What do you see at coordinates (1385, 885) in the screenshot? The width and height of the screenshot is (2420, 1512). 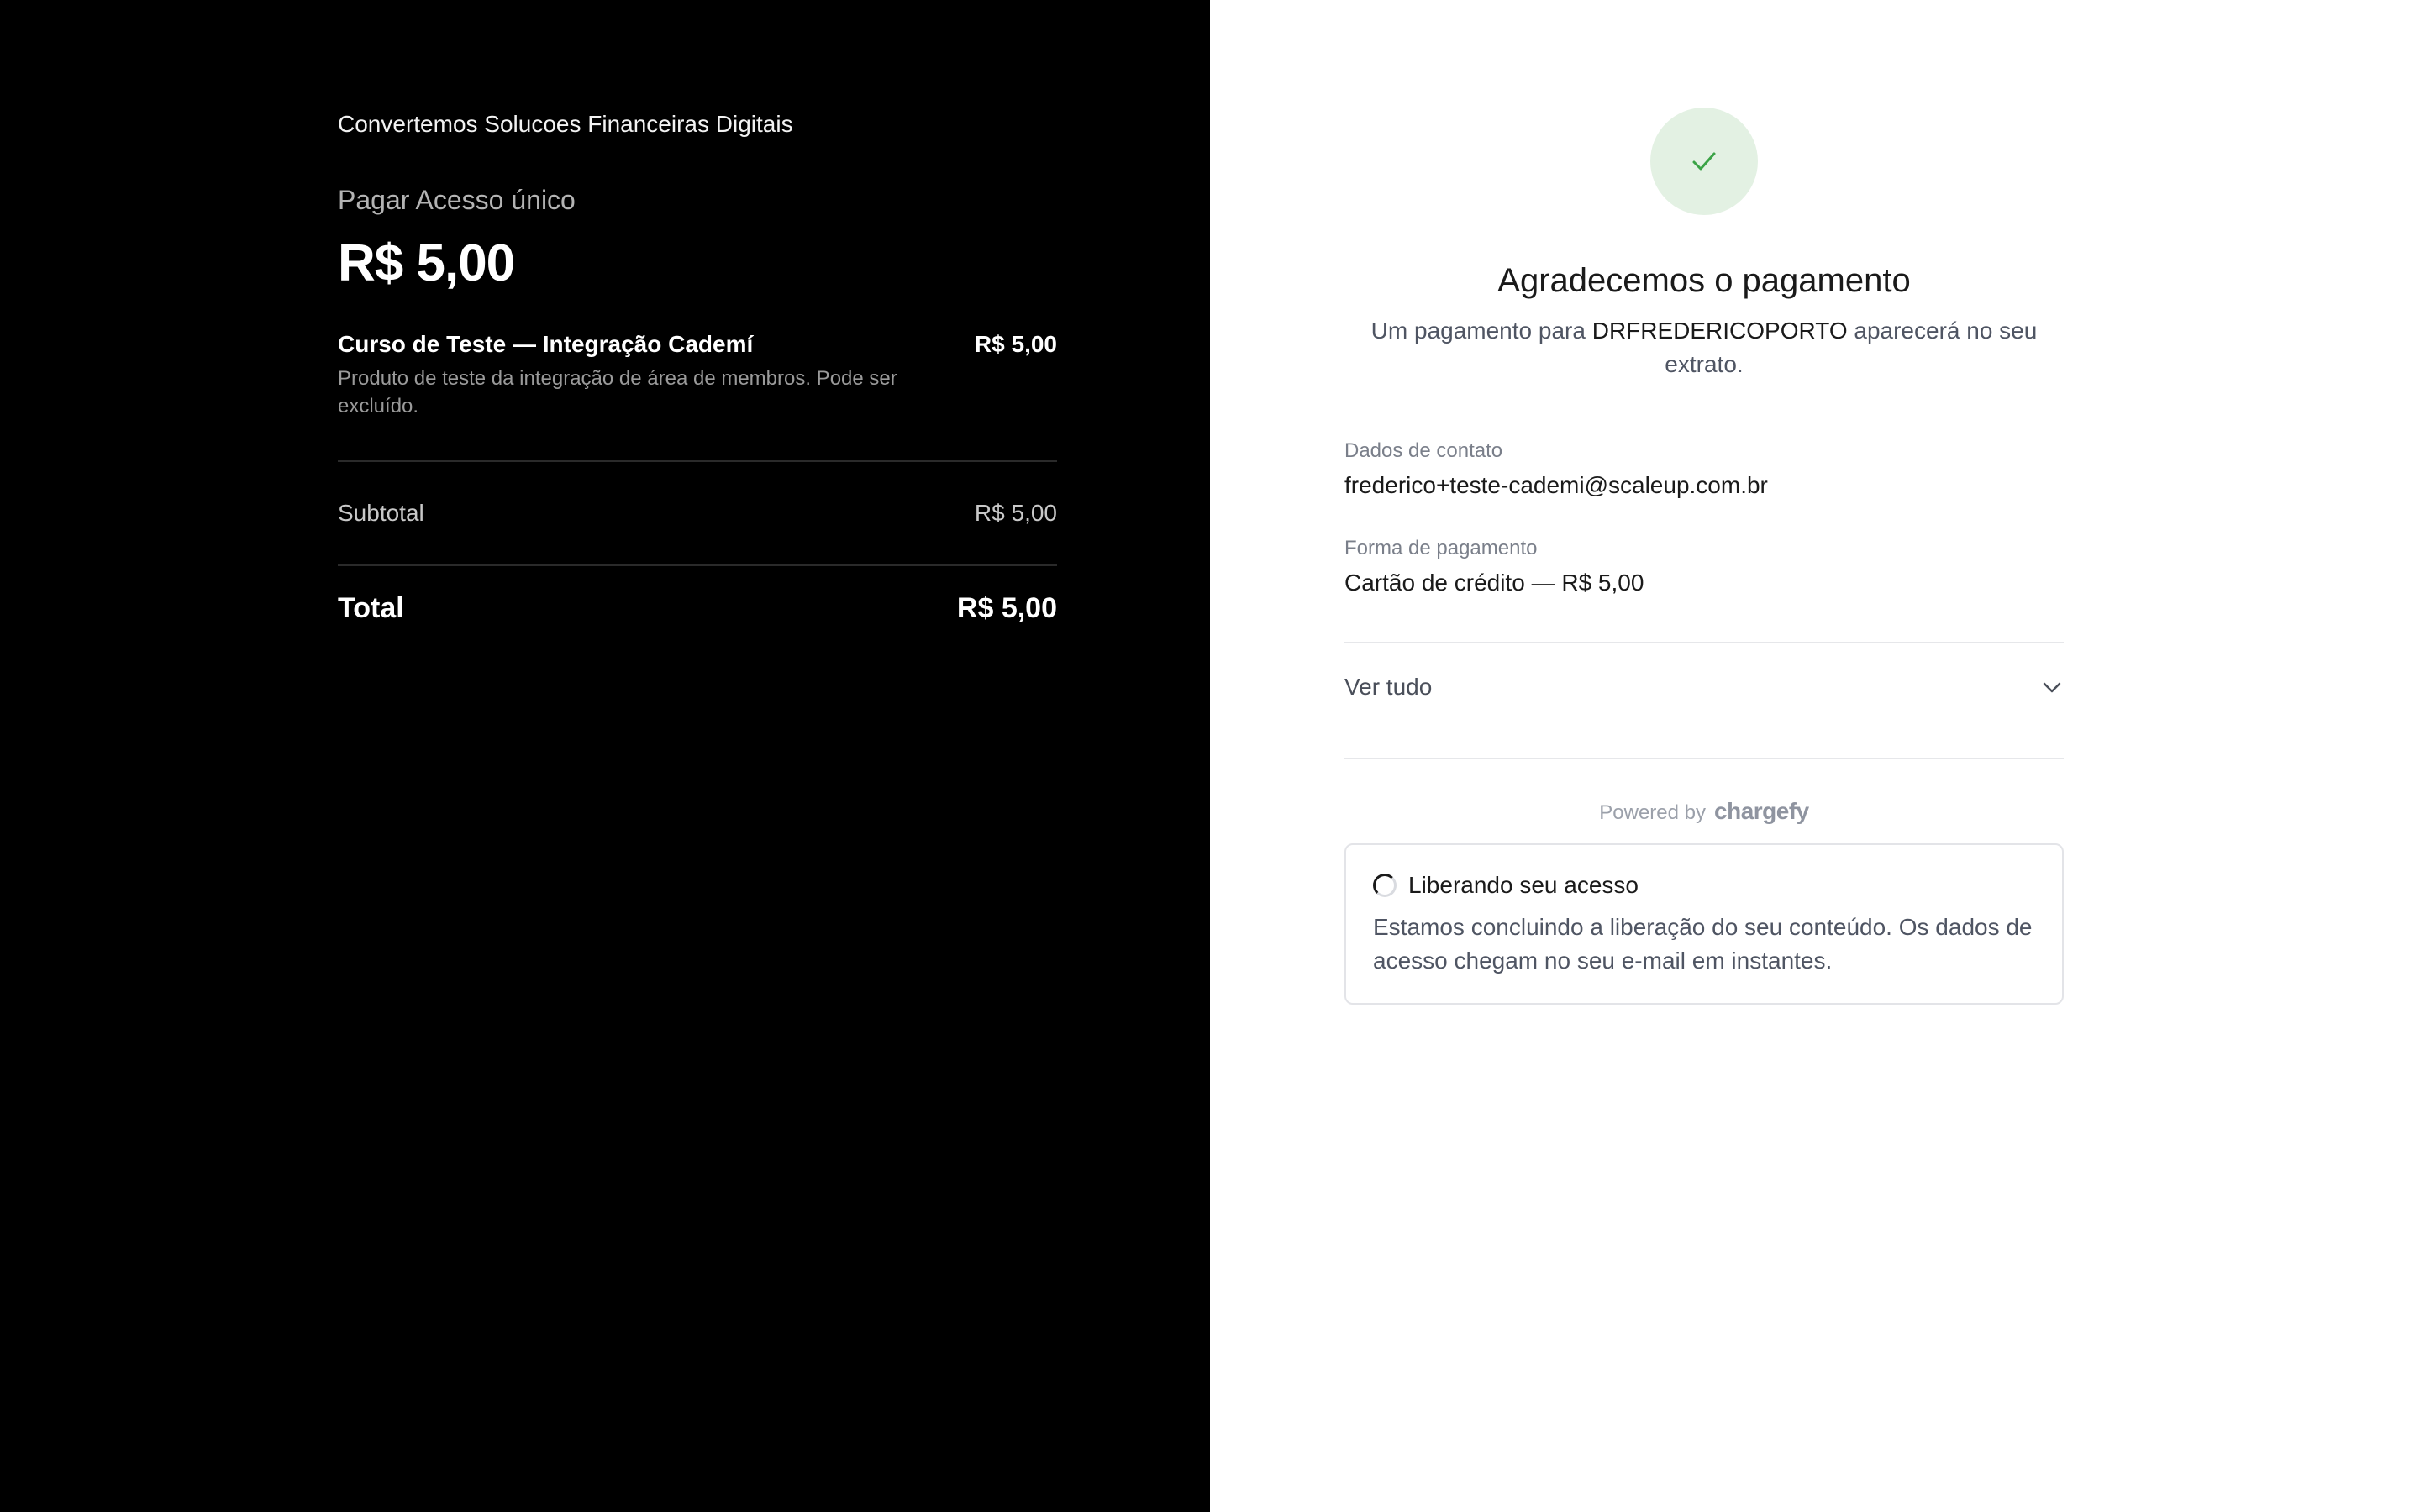 I see `loading-spinner-icon` at bounding box center [1385, 885].